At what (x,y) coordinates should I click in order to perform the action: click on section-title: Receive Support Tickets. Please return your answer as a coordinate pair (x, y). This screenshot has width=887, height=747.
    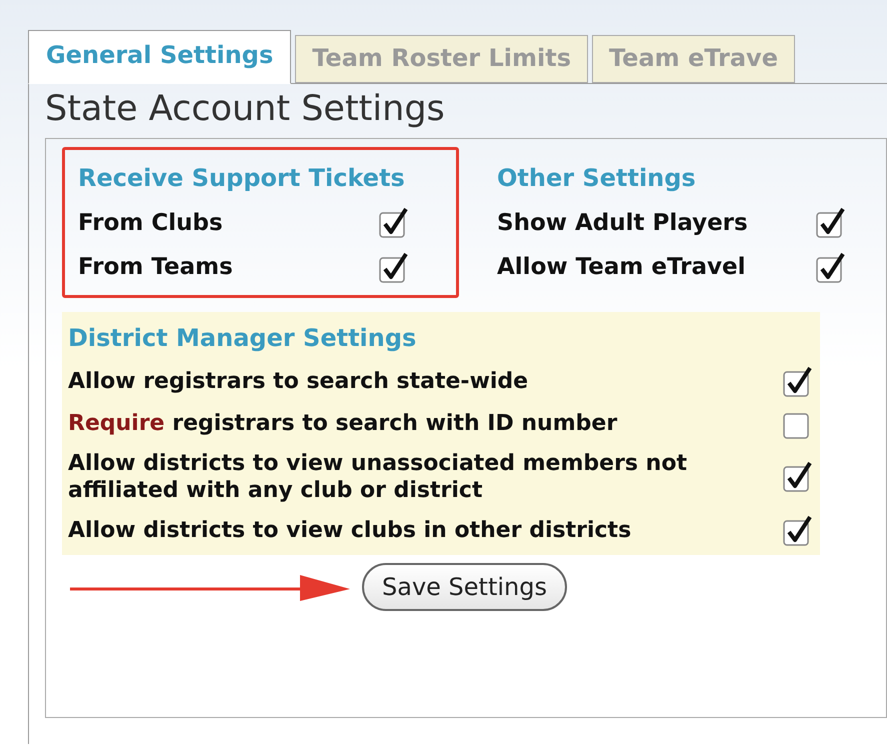
    Looking at the image, I should click on (242, 178).